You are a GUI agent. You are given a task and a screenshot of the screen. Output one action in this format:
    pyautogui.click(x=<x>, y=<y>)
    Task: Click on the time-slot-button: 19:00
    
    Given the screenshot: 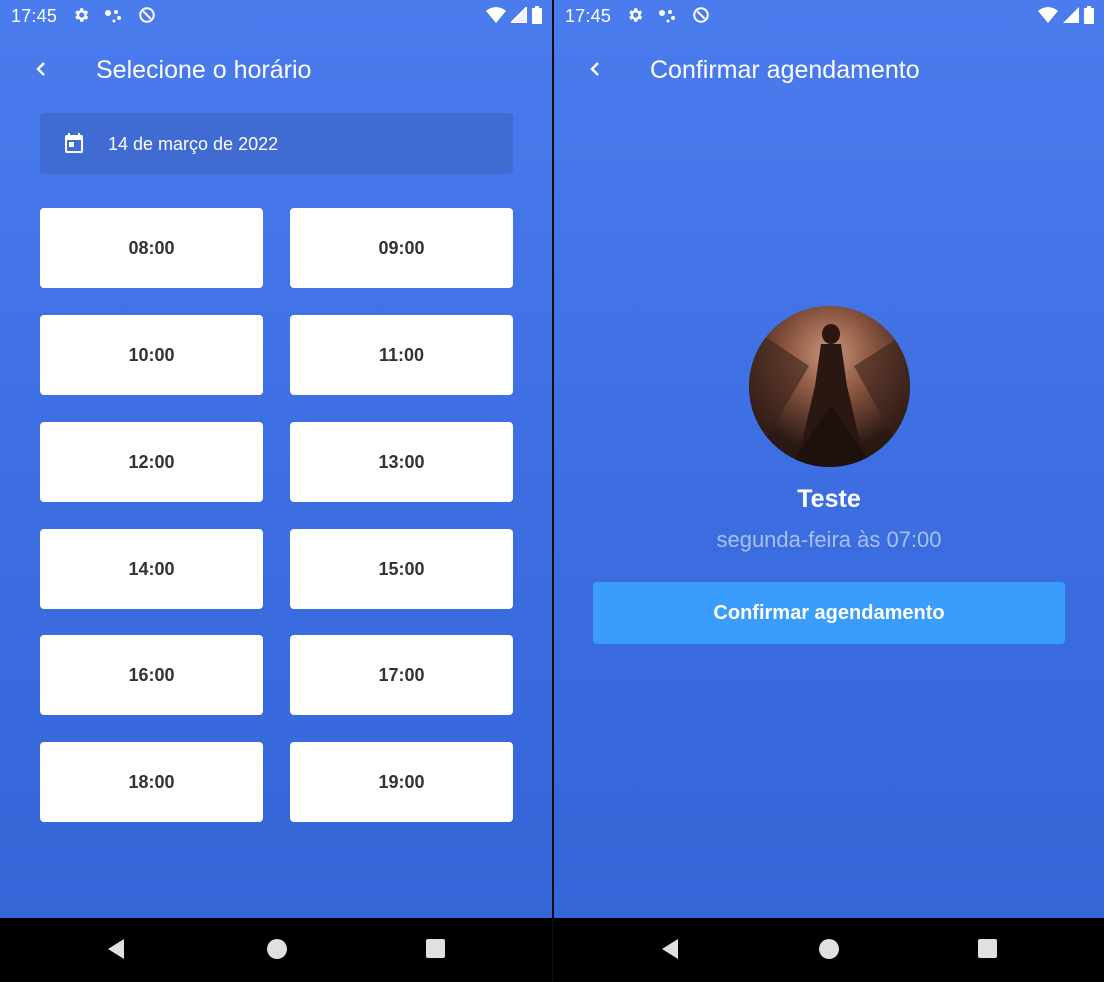 What is the action you would take?
    pyautogui.click(x=401, y=782)
    